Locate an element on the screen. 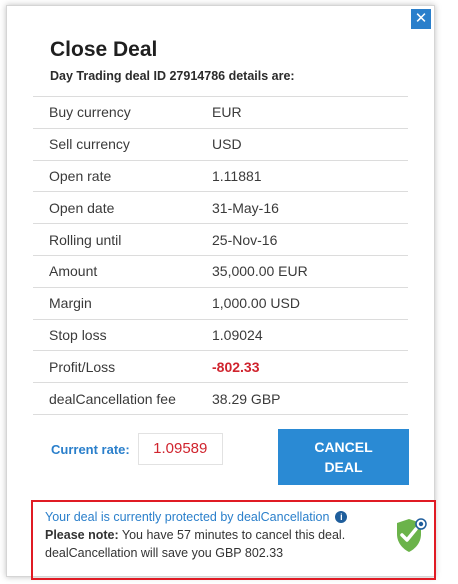 This screenshot has width=458, height=584. detail-label: Stop loss is located at coordinates (78, 334).